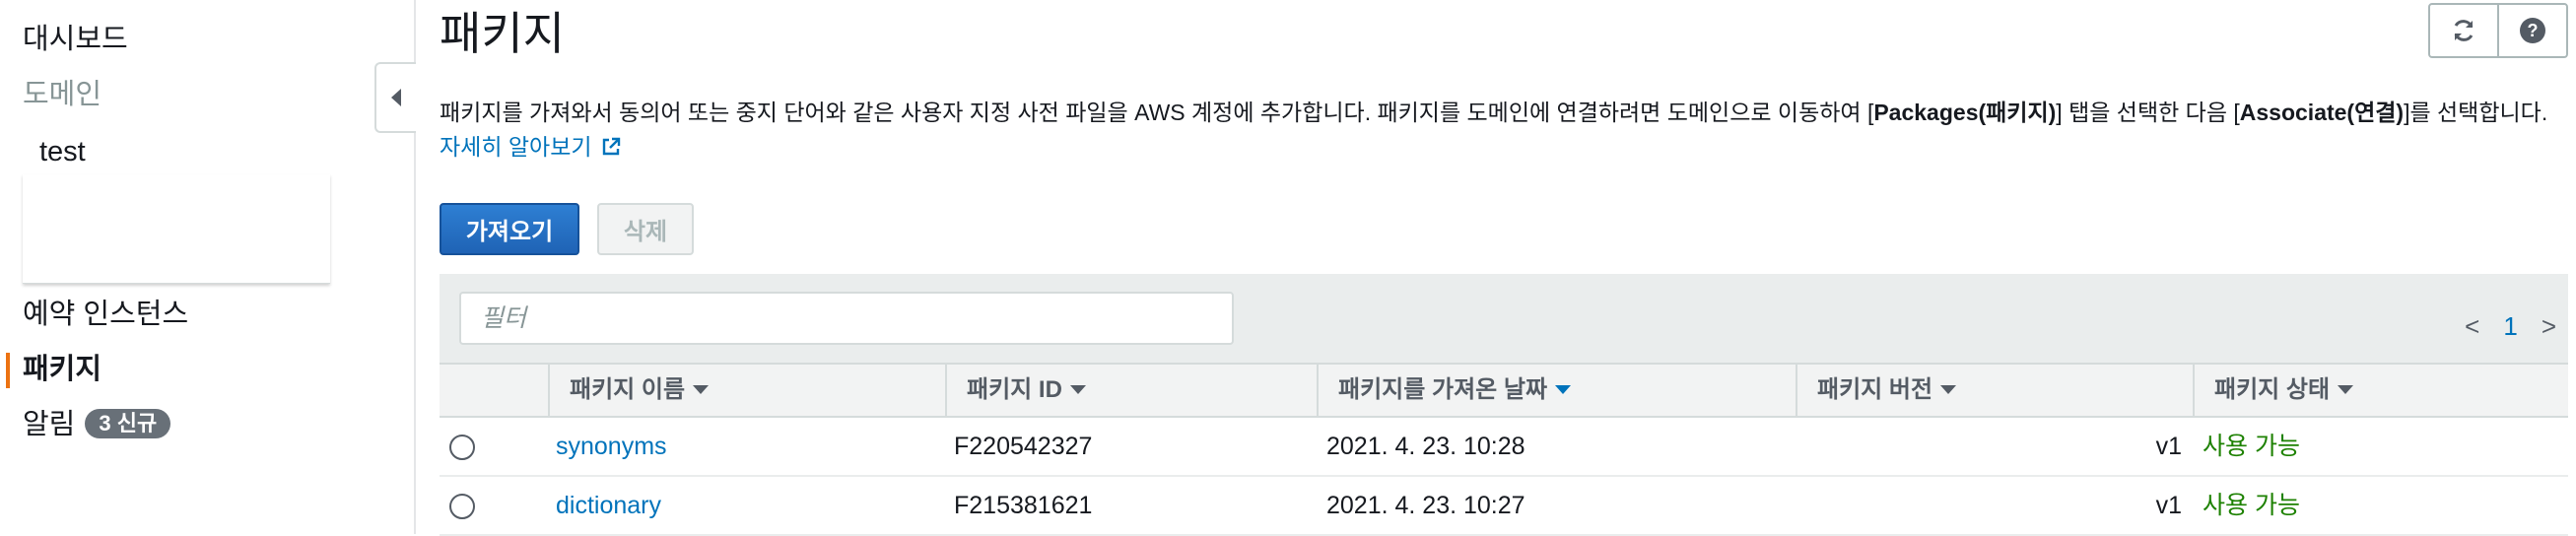 The width and height of the screenshot is (2576, 536). What do you see at coordinates (1131, 391) in the screenshot?
I see `column-header-package-id: 패키지 ID` at bounding box center [1131, 391].